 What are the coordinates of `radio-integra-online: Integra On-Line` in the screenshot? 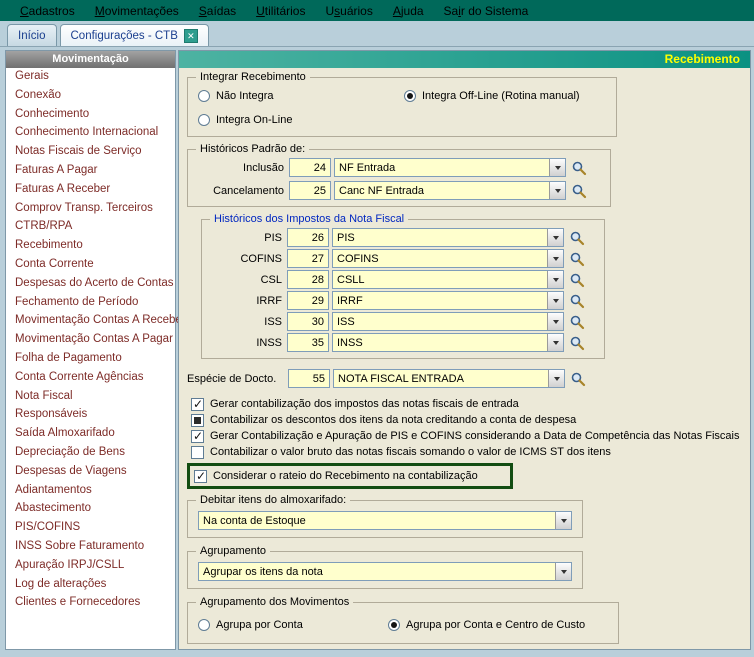 It's located at (301, 120).